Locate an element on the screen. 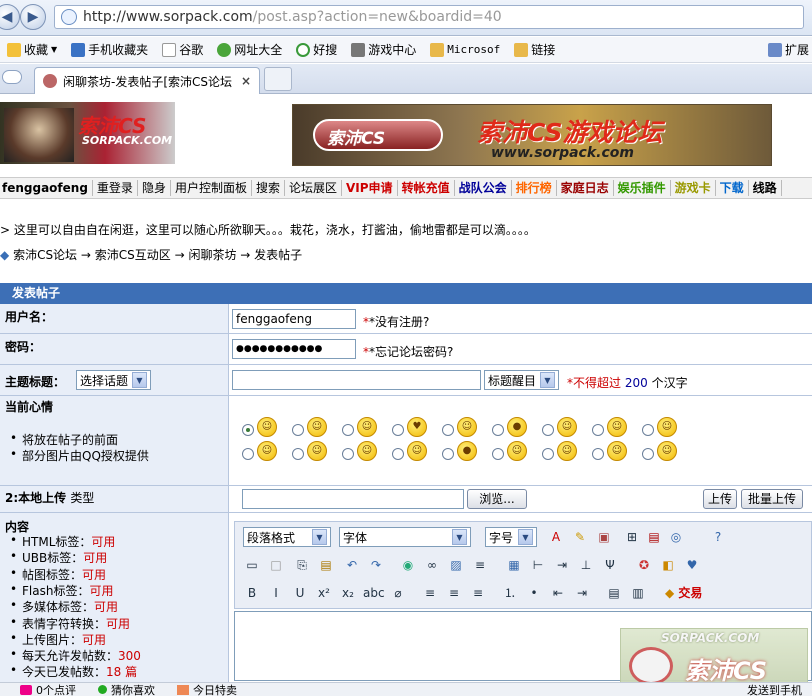 The height and width of the screenshot is (698, 812). menu-route: 线路 is located at coordinates (765, 188).